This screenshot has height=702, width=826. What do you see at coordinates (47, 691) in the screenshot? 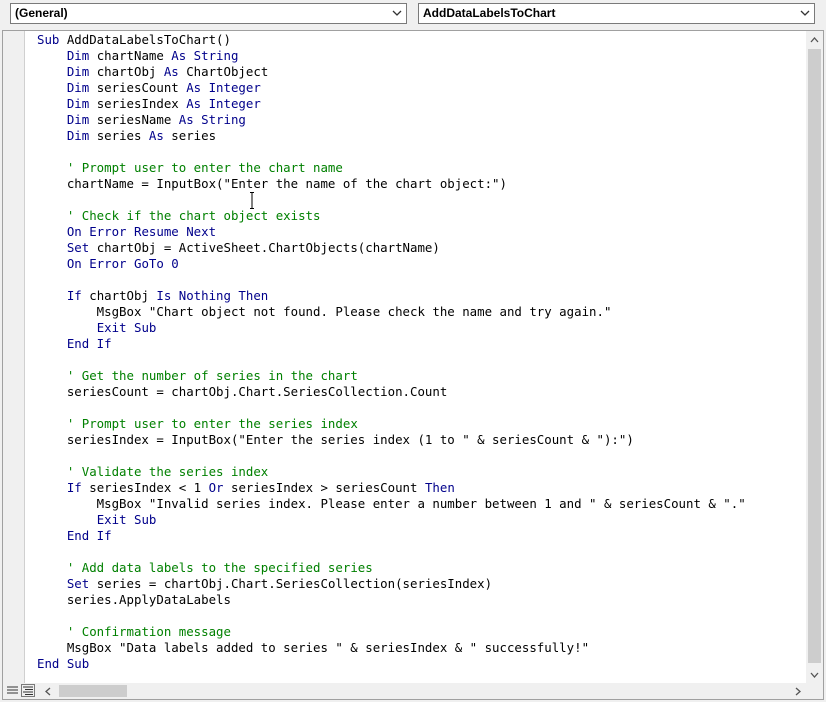
I see `scroll-left-icon` at bounding box center [47, 691].